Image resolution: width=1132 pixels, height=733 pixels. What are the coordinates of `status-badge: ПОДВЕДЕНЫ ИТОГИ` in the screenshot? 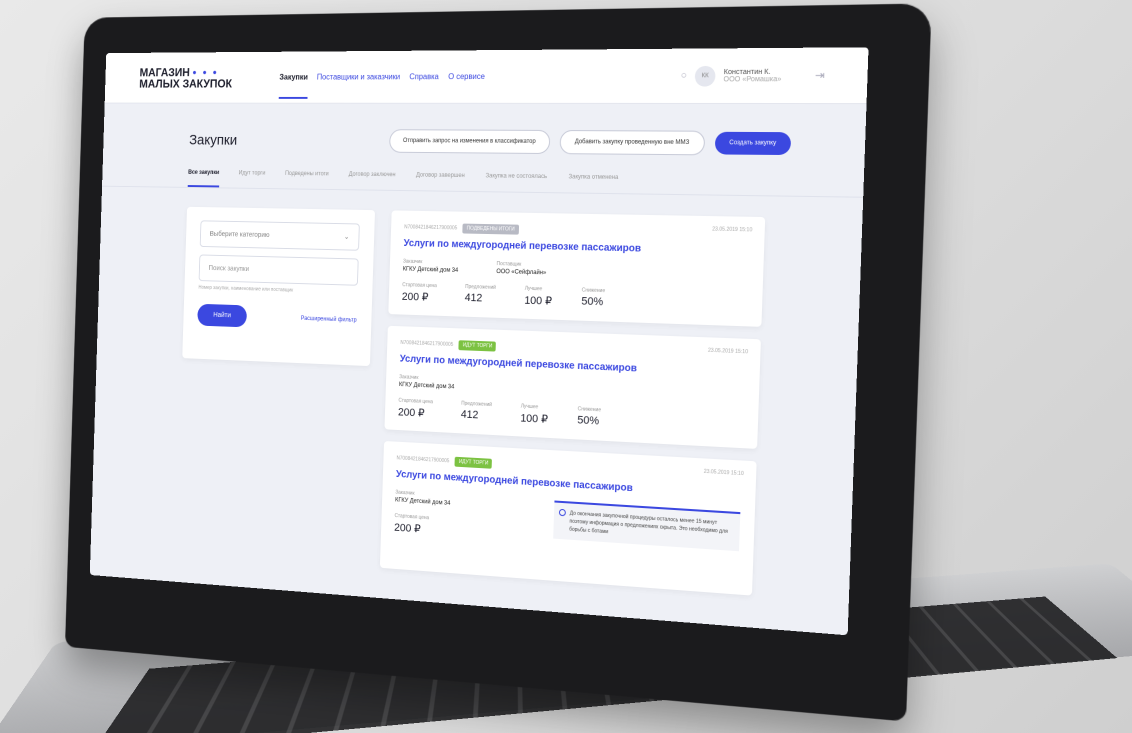 It's located at (490, 229).